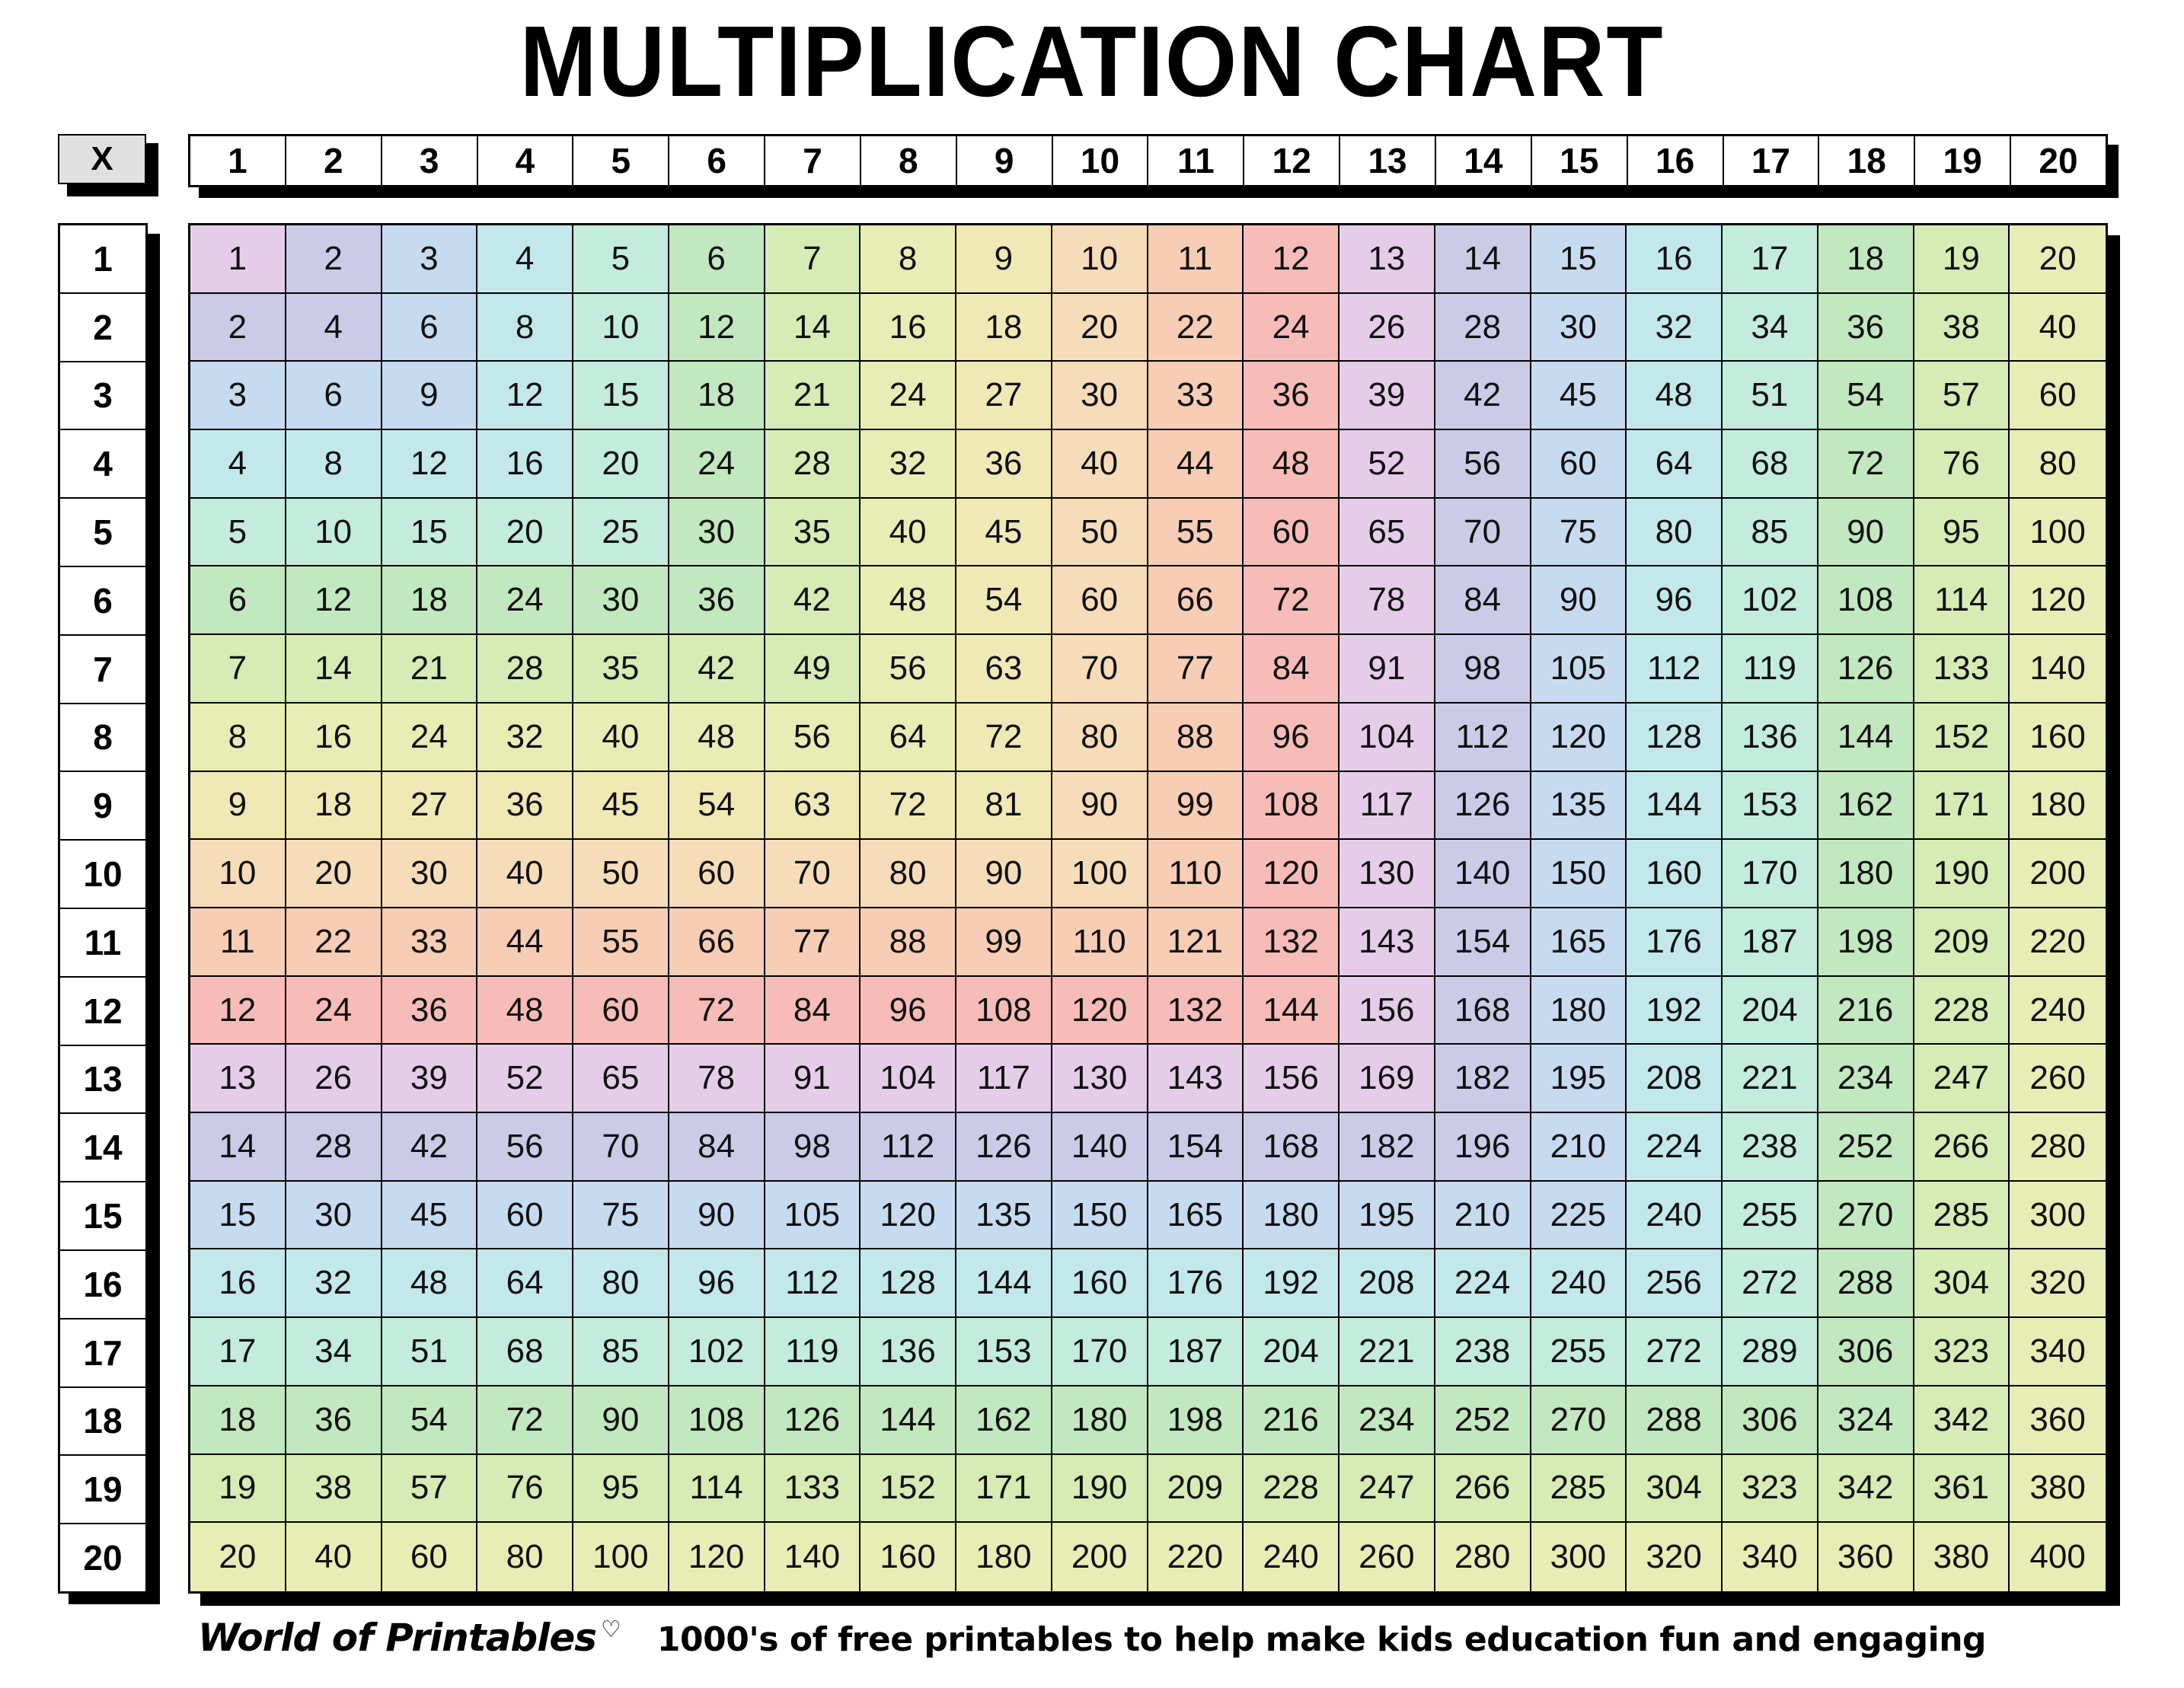  What do you see at coordinates (813, 806) in the screenshot?
I see `product-cell: 63` at bounding box center [813, 806].